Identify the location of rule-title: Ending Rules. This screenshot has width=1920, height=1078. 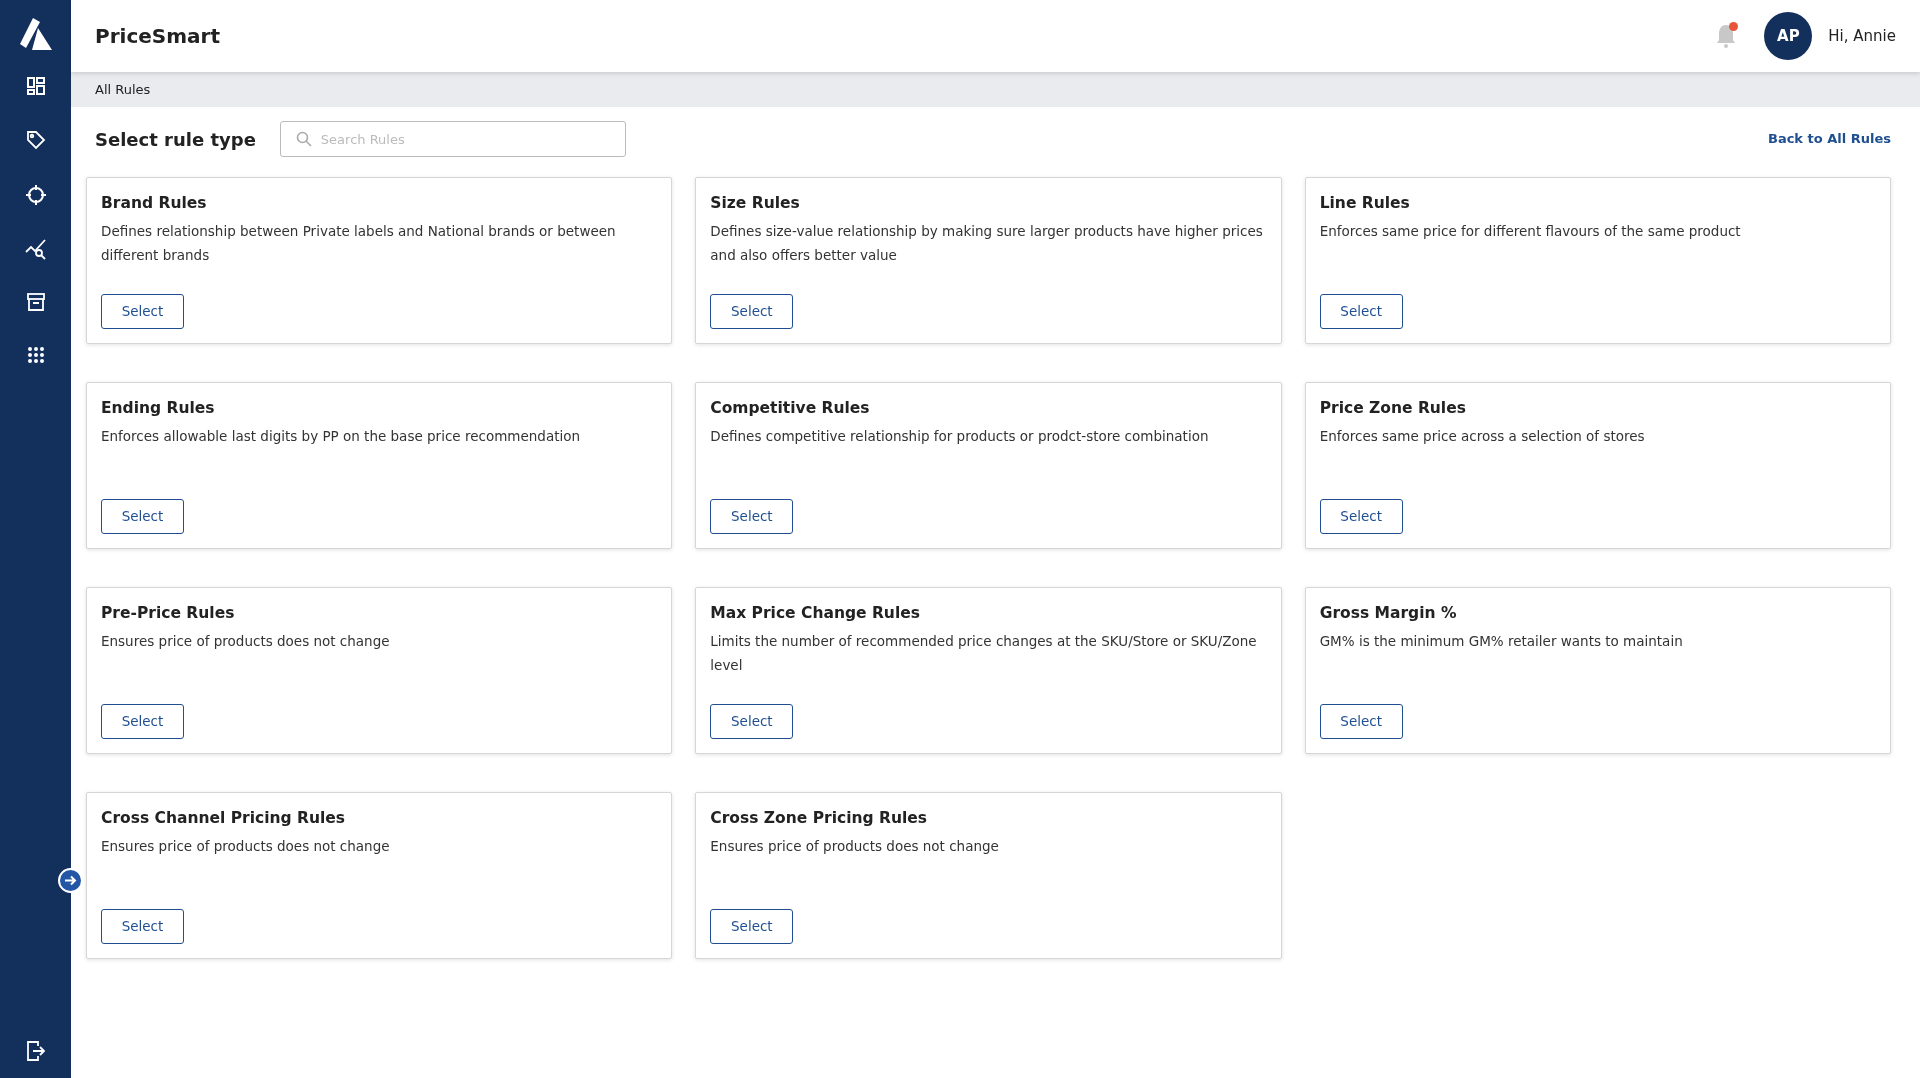
(158, 408).